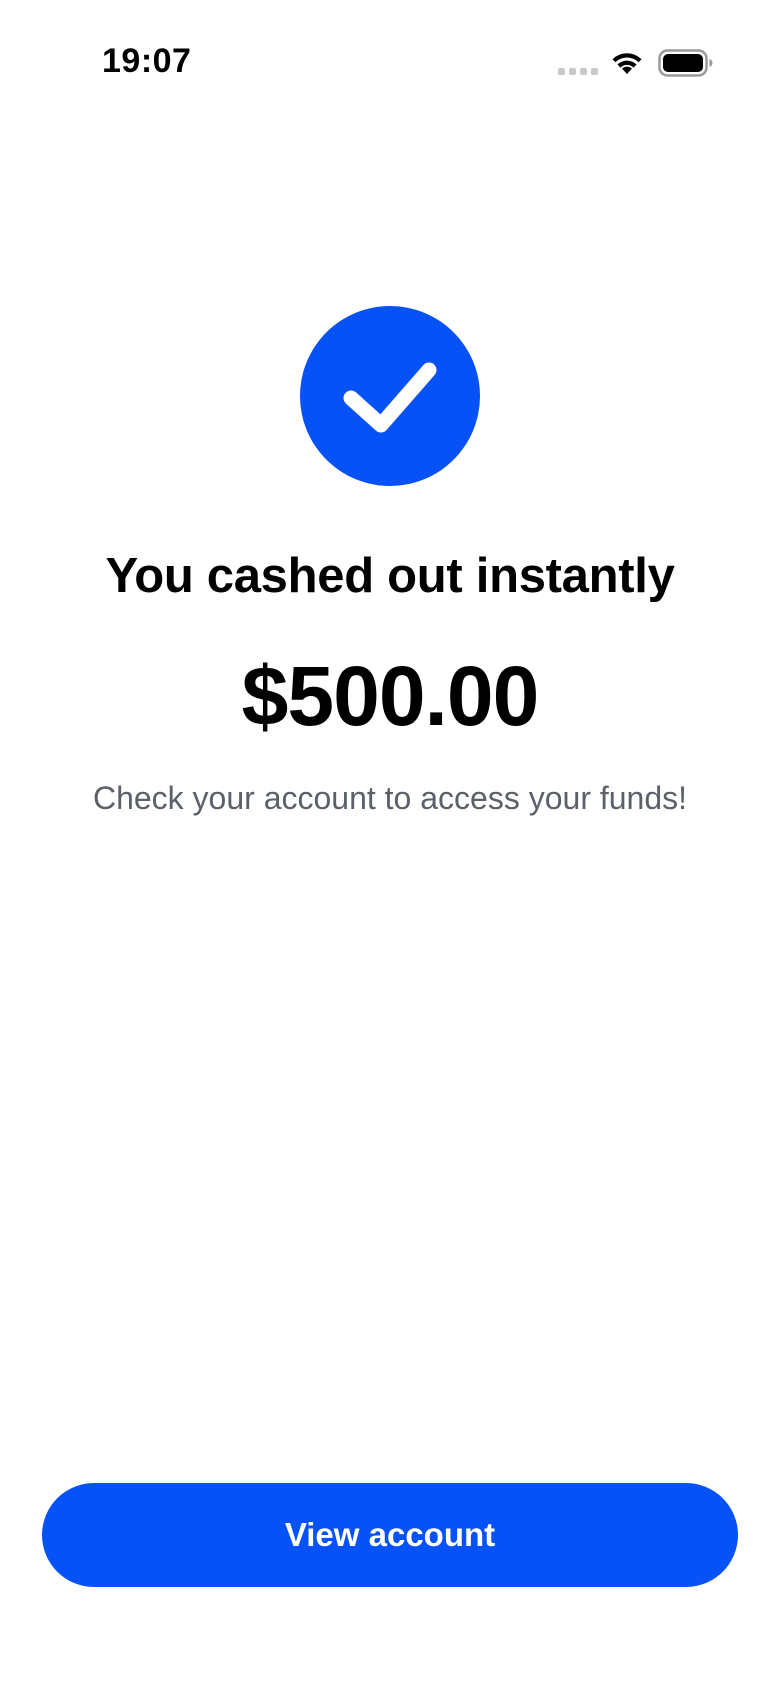 The width and height of the screenshot is (780, 1696). What do you see at coordinates (685, 63) in the screenshot?
I see `battery-icon` at bounding box center [685, 63].